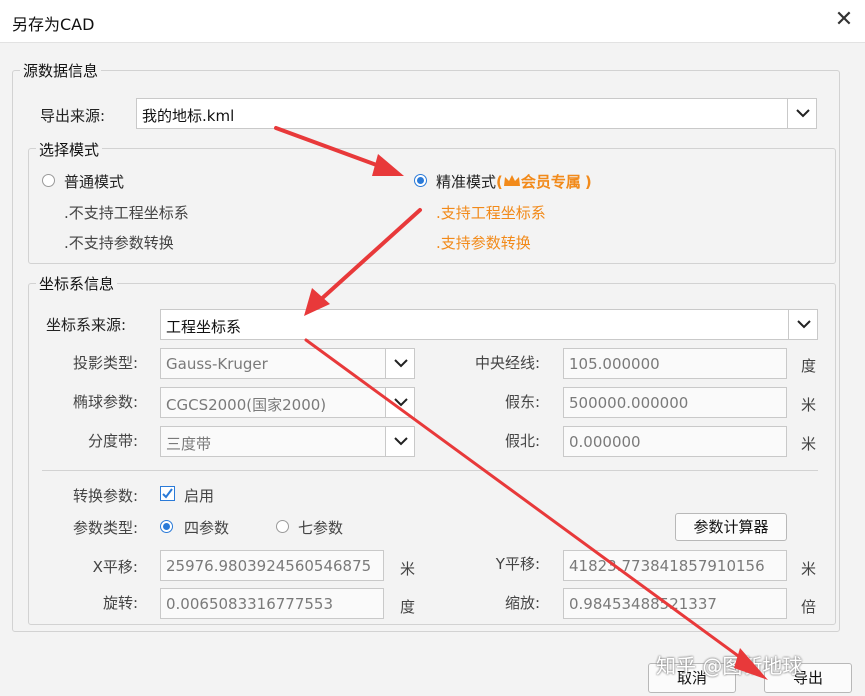 The width and height of the screenshot is (865, 696). What do you see at coordinates (287, 363) in the screenshot?
I see `projection-select: Gauss-Kruger` at bounding box center [287, 363].